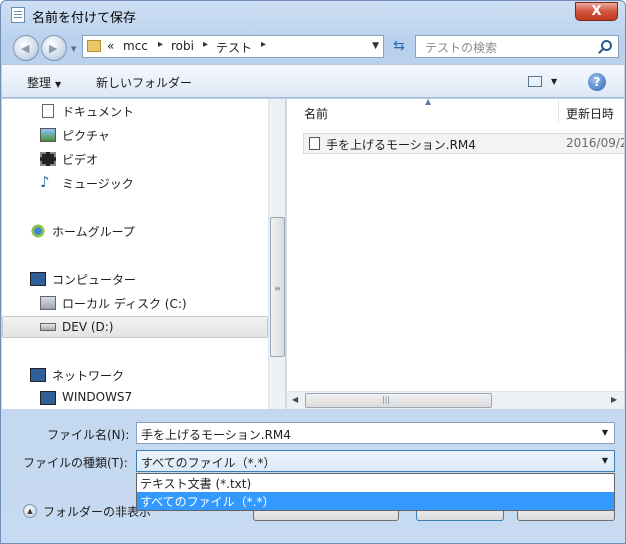 The width and height of the screenshot is (626, 544). Describe the element at coordinates (182, 46) in the screenshot. I see `breadcrumb-robi: robi` at that location.